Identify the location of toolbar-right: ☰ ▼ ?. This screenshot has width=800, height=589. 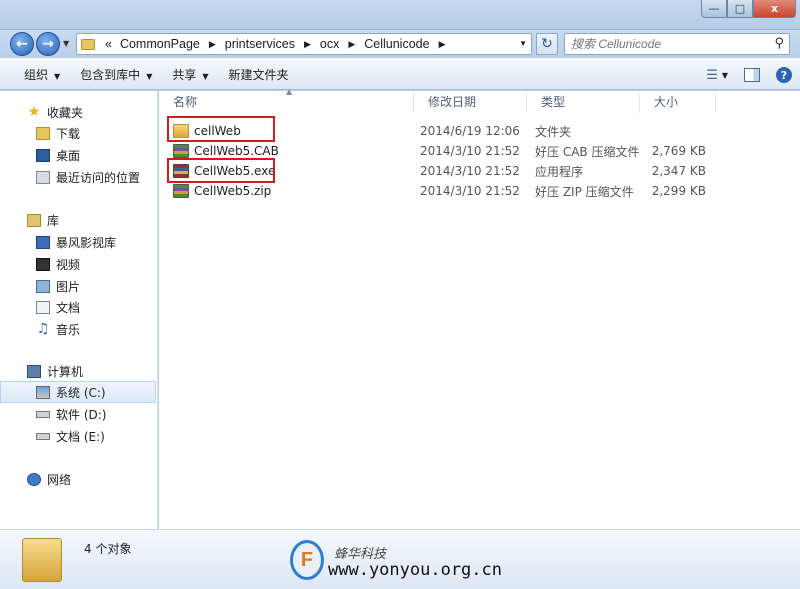
(749, 75).